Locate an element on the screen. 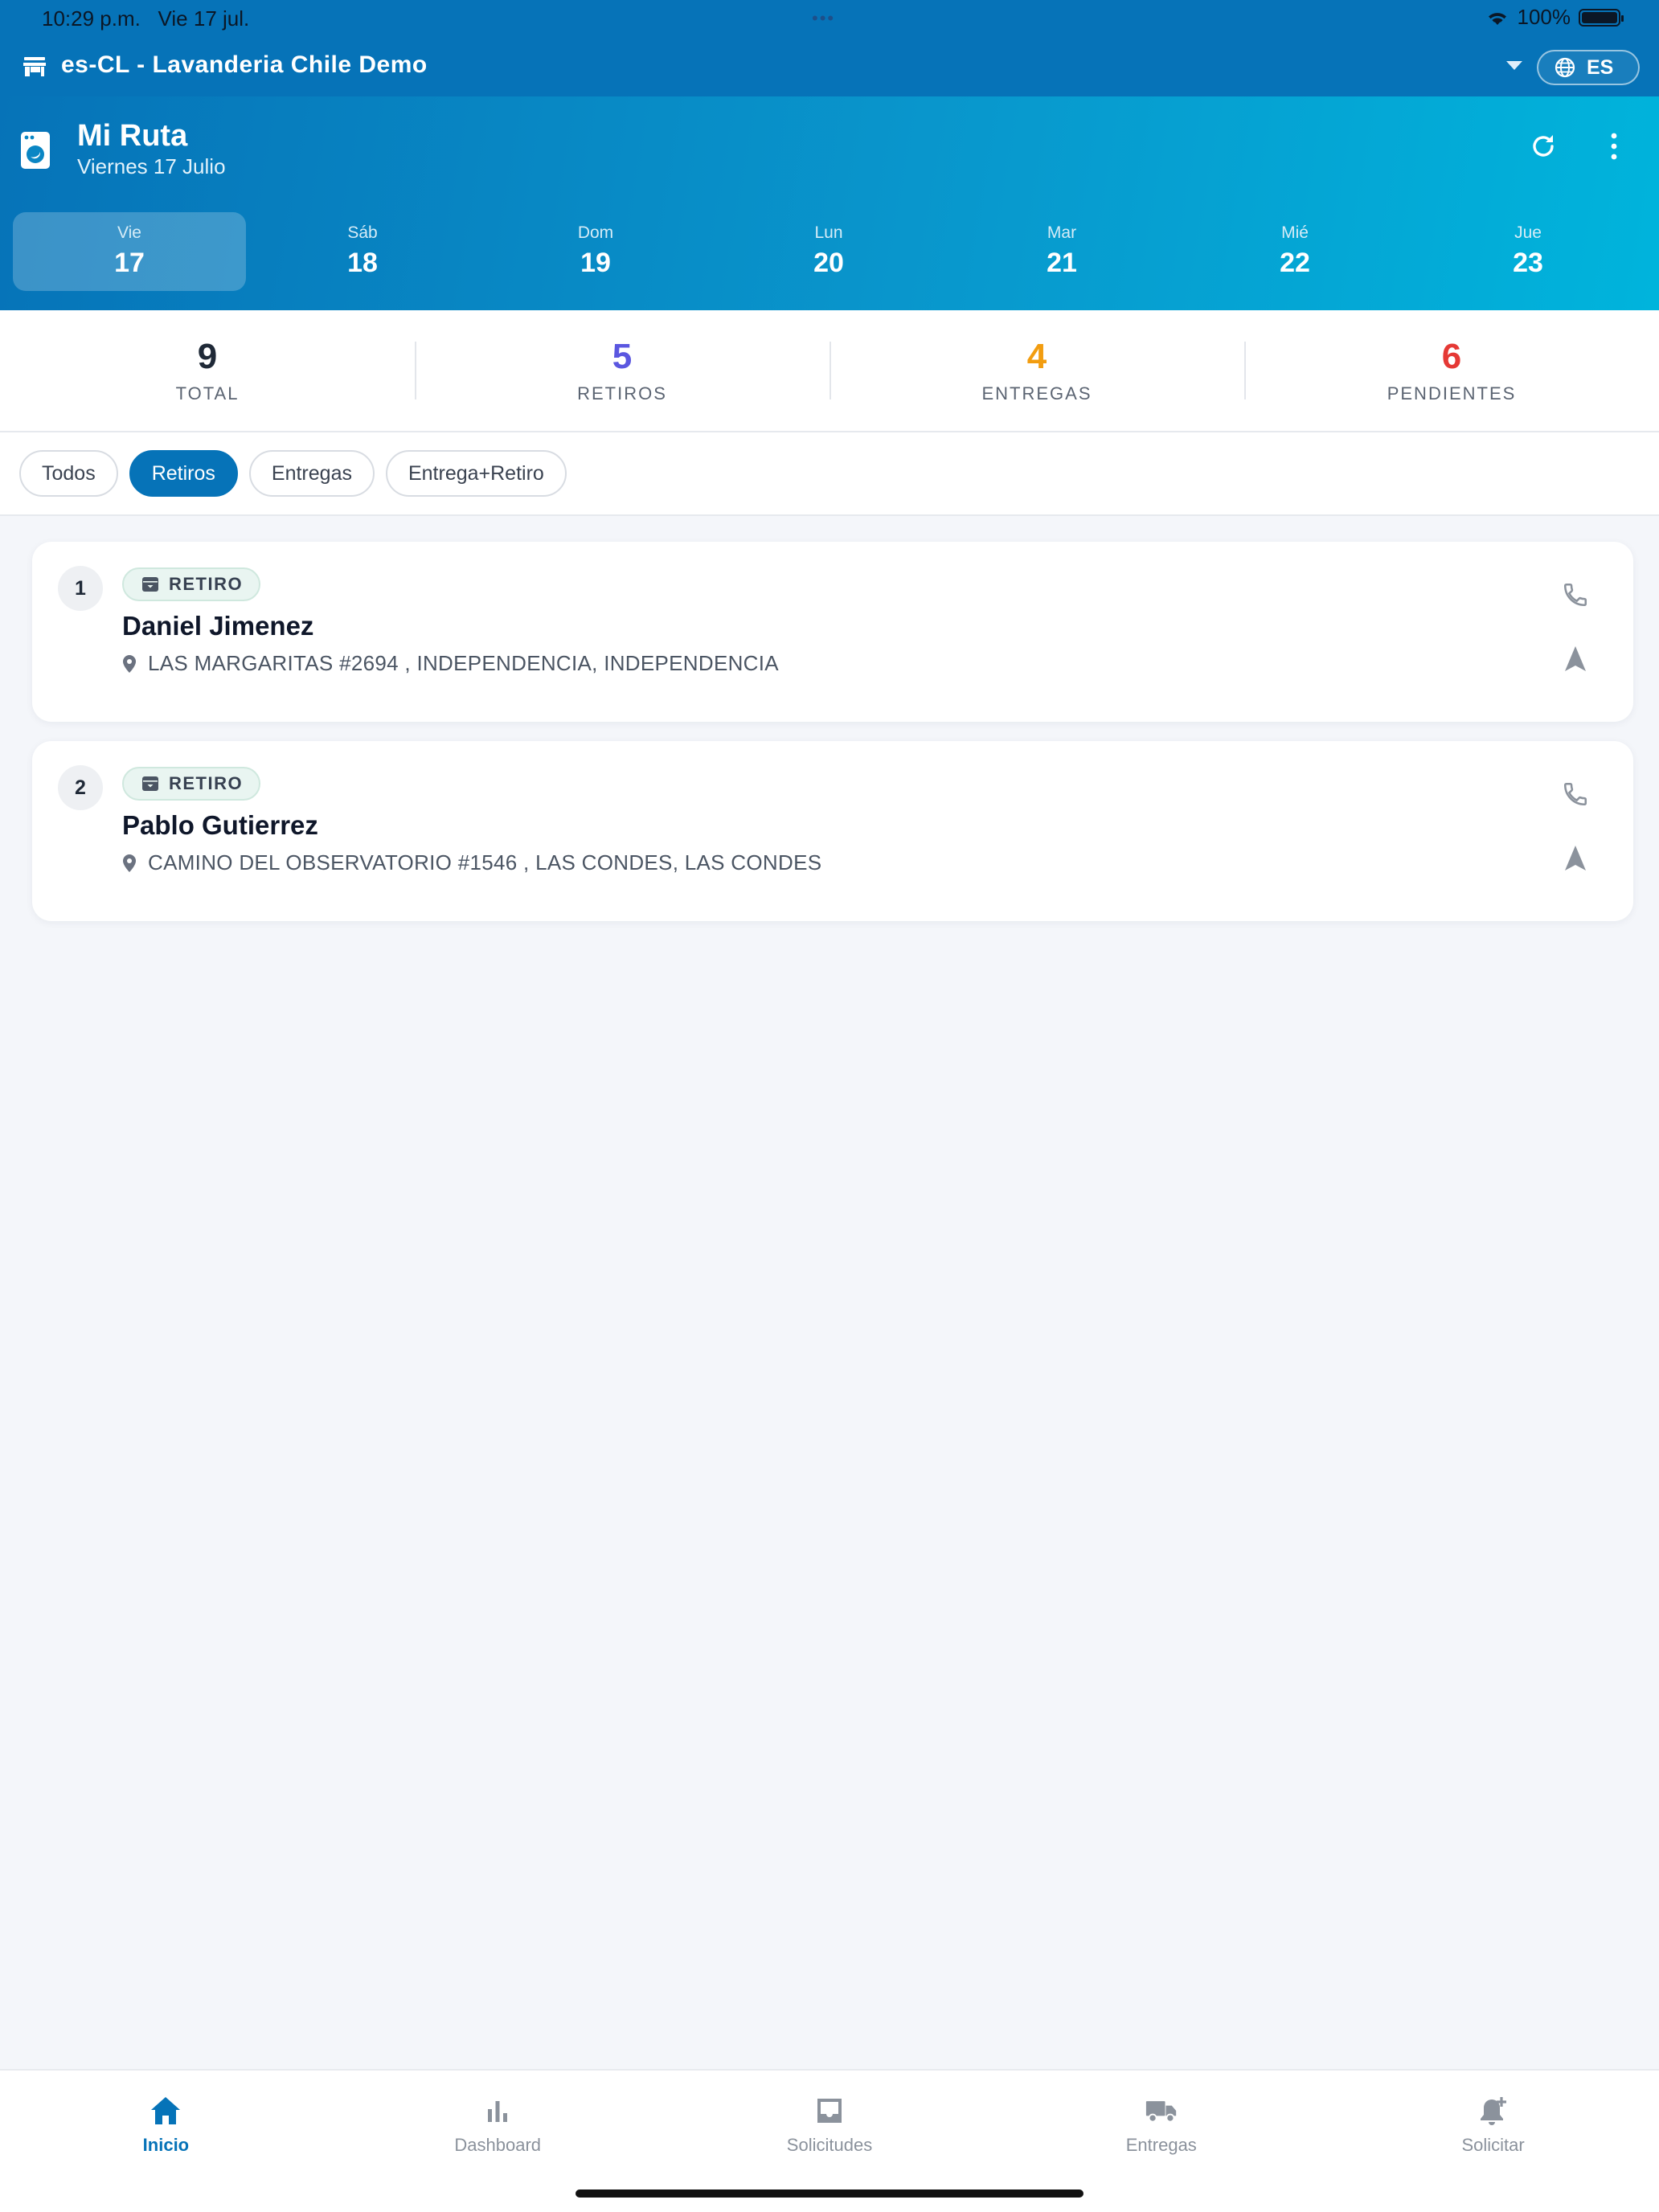 Image resolution: width=1659 pixels, height=2212 pixels. day-name: Vie is located at coordinates (129, 232).